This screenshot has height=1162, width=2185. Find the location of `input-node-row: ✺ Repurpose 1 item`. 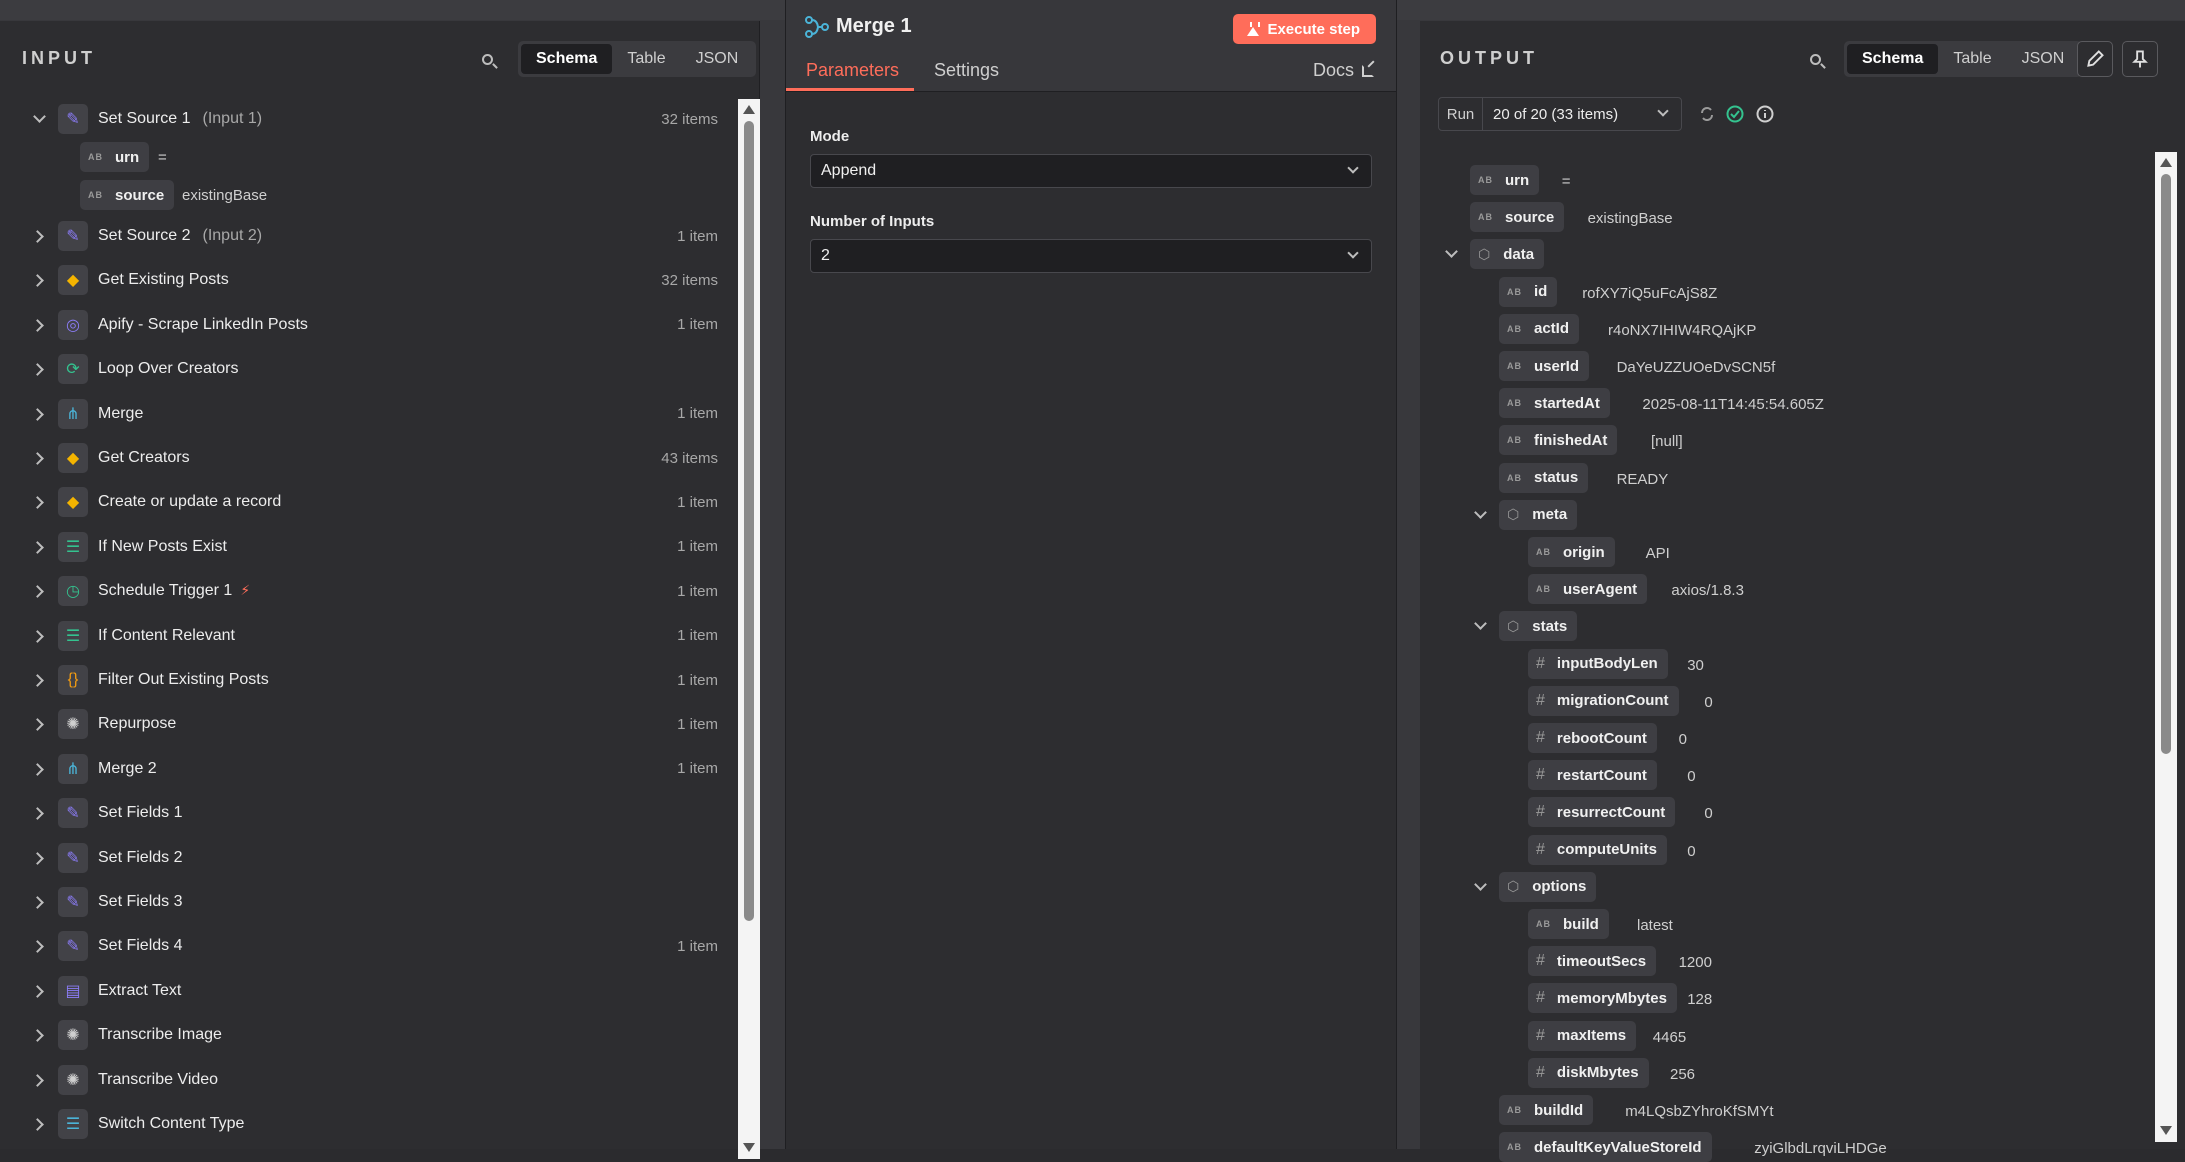

input-node-row: ✺ Repurpose 1 item is located at coordinates (370, 724).